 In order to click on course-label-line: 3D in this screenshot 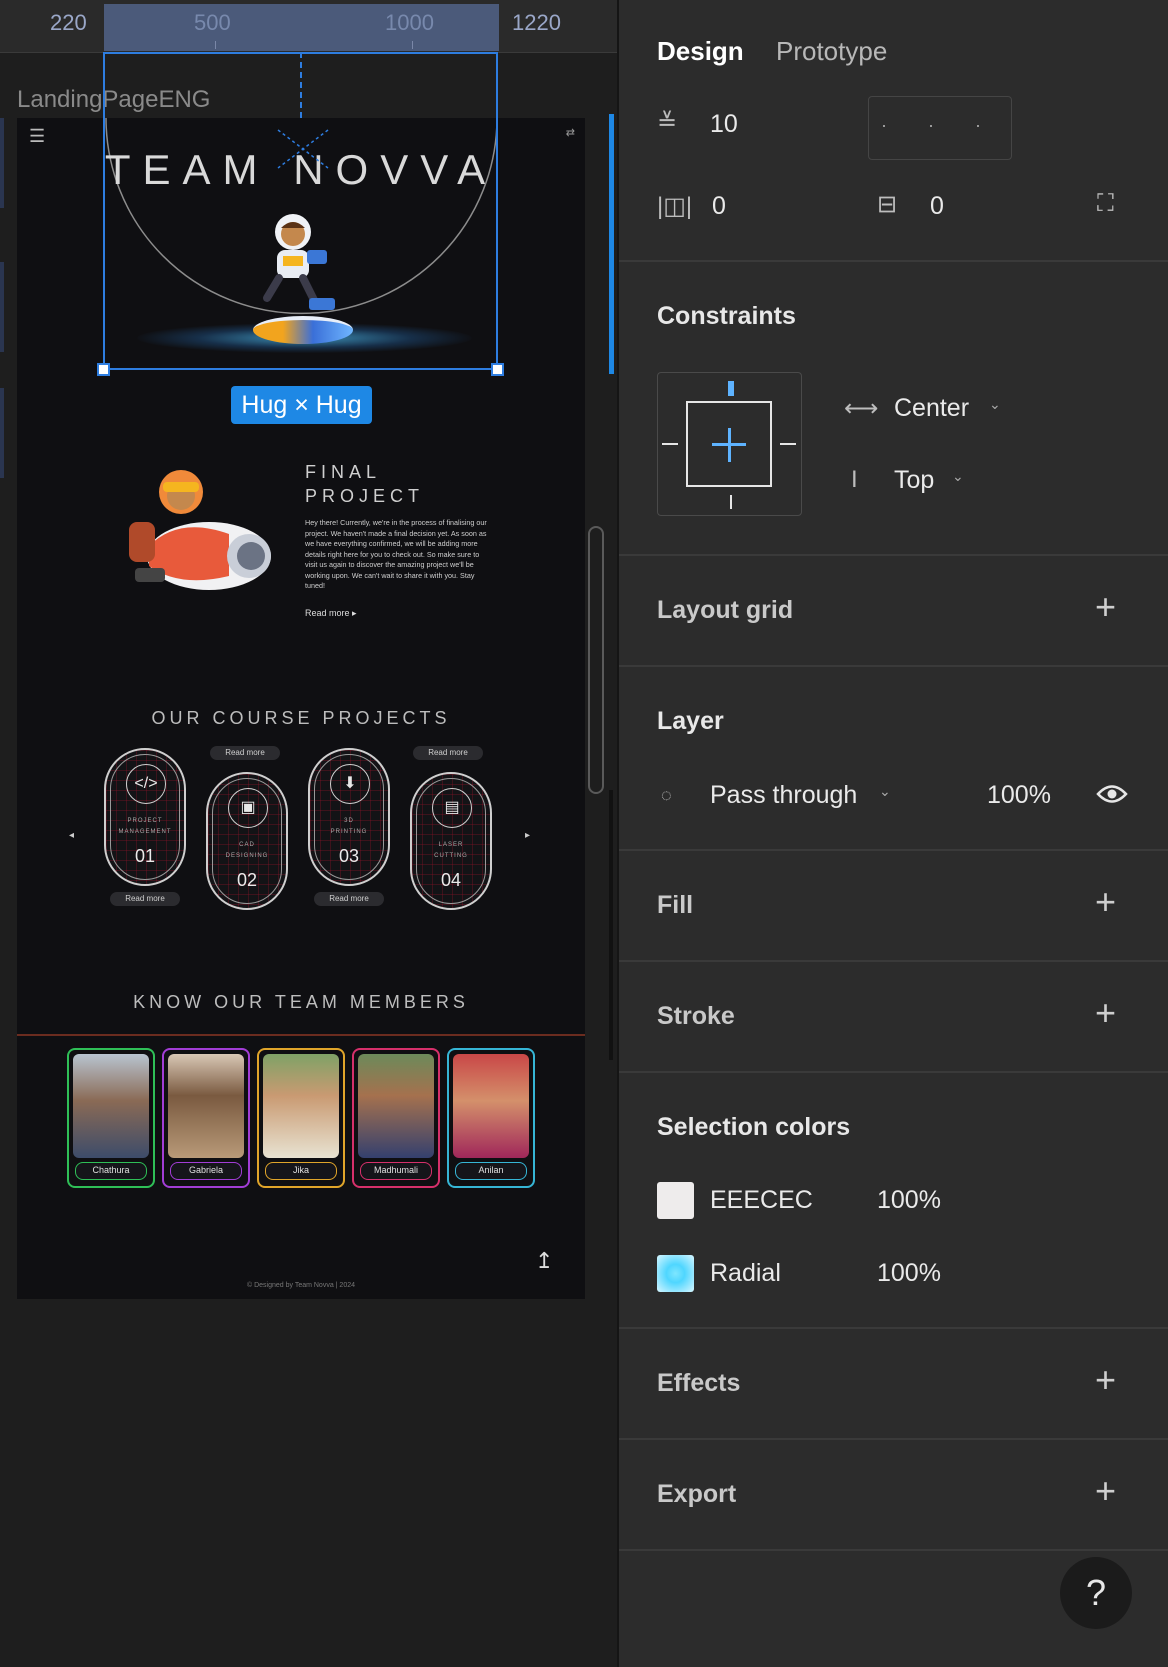, I will do `click(349, 821)`.